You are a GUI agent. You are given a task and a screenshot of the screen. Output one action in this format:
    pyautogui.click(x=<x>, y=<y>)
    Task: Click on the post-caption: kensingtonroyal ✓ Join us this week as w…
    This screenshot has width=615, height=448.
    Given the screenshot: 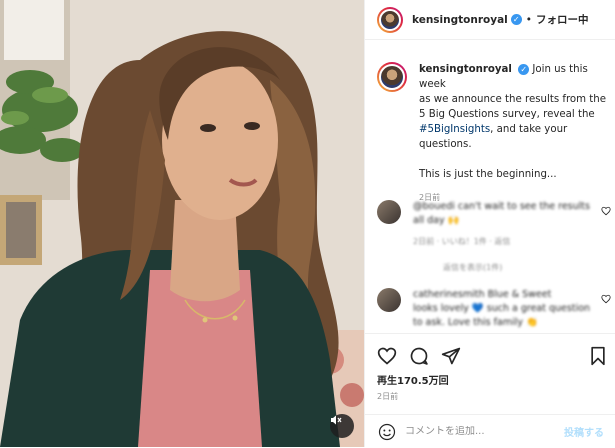 What is the action you would take?
    pyautogui.click(x=492, y=132)
    